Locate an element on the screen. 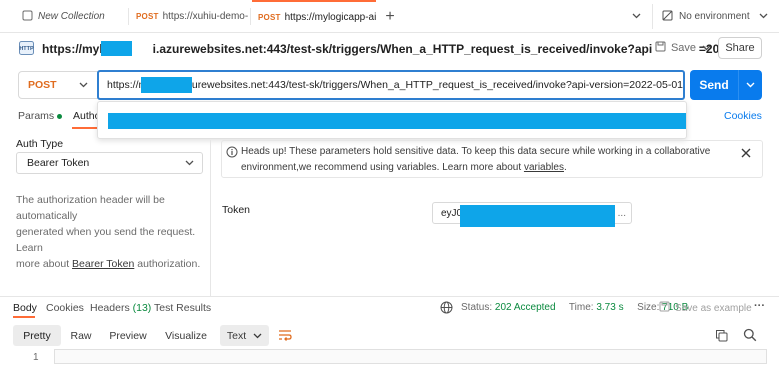 The width and height of the screenshot is (779, 385). response-tab-cookies: Cookies is located at coordinates (65, 308).